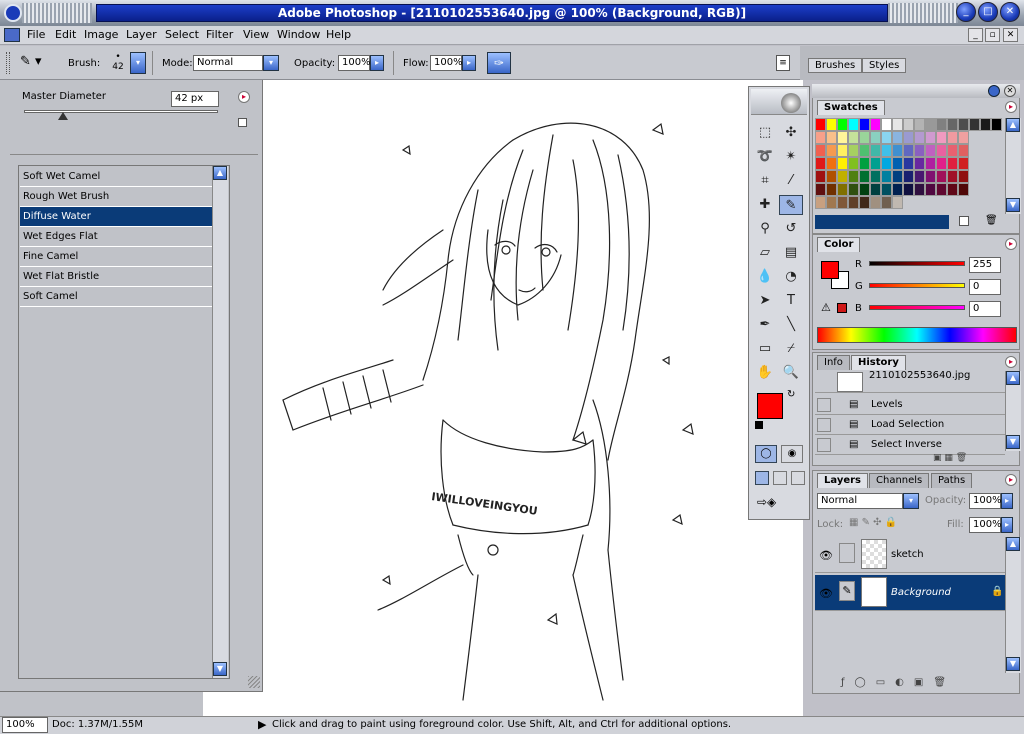 The height and width of the screenshot is (734, 1024). Describe the element at coordinates (963, 458) in the screenshot. I see `history-actions-icons: ▣ ▦ 🗑` at that location.